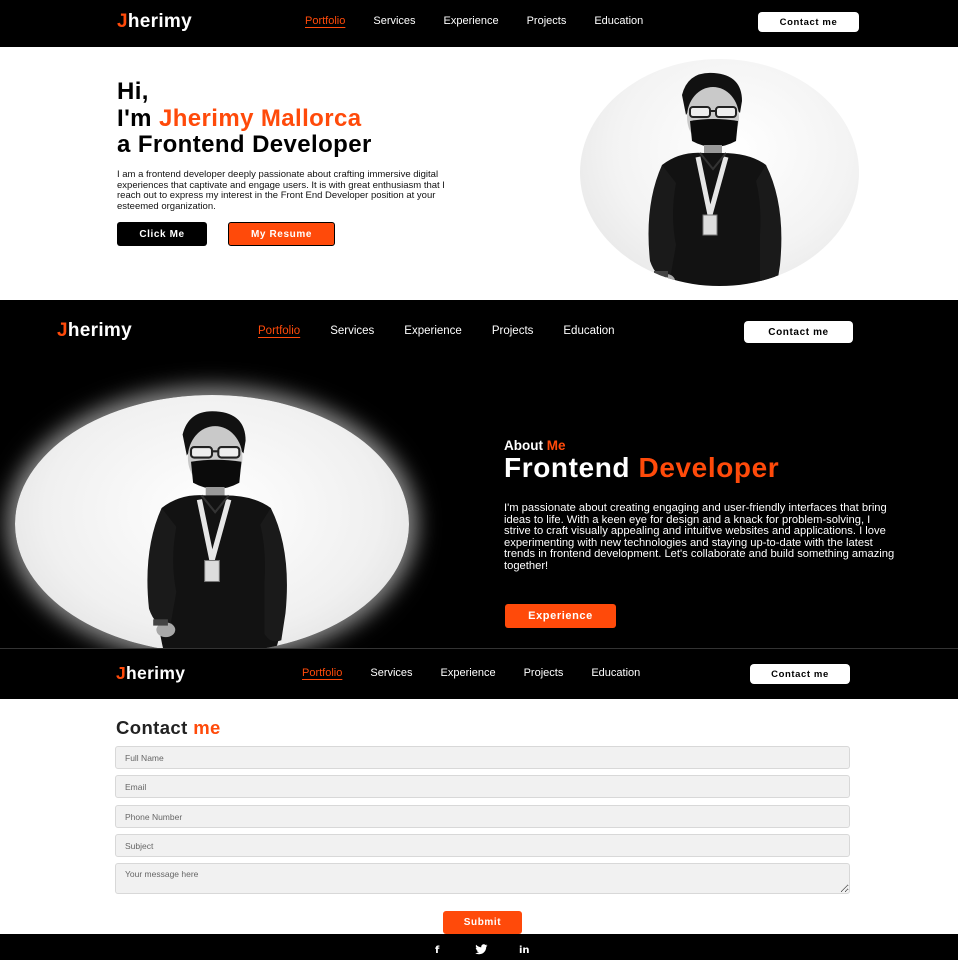  I want to click on hero-name: Jherimy Mallorca, so click(260, 118).